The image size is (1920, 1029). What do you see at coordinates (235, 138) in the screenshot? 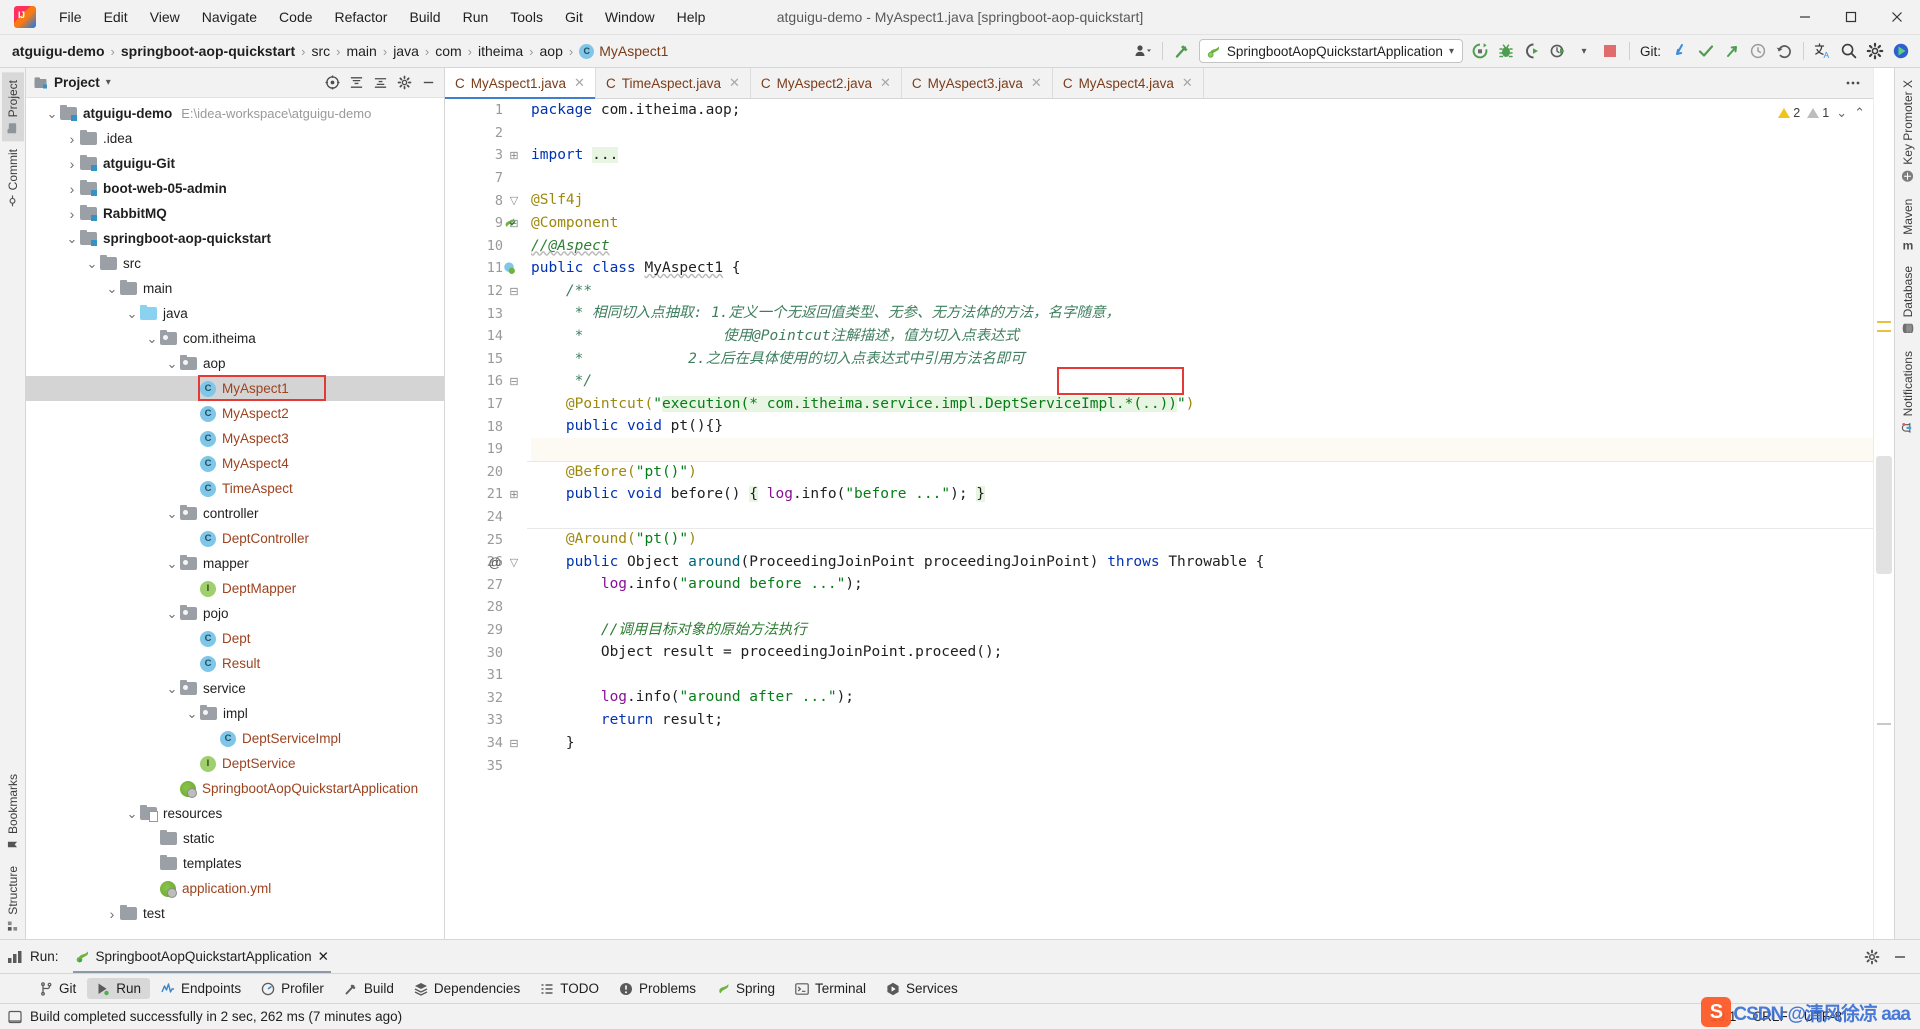
I see `tree-item-.idea: › .idea` at bounding box center [235, 138].